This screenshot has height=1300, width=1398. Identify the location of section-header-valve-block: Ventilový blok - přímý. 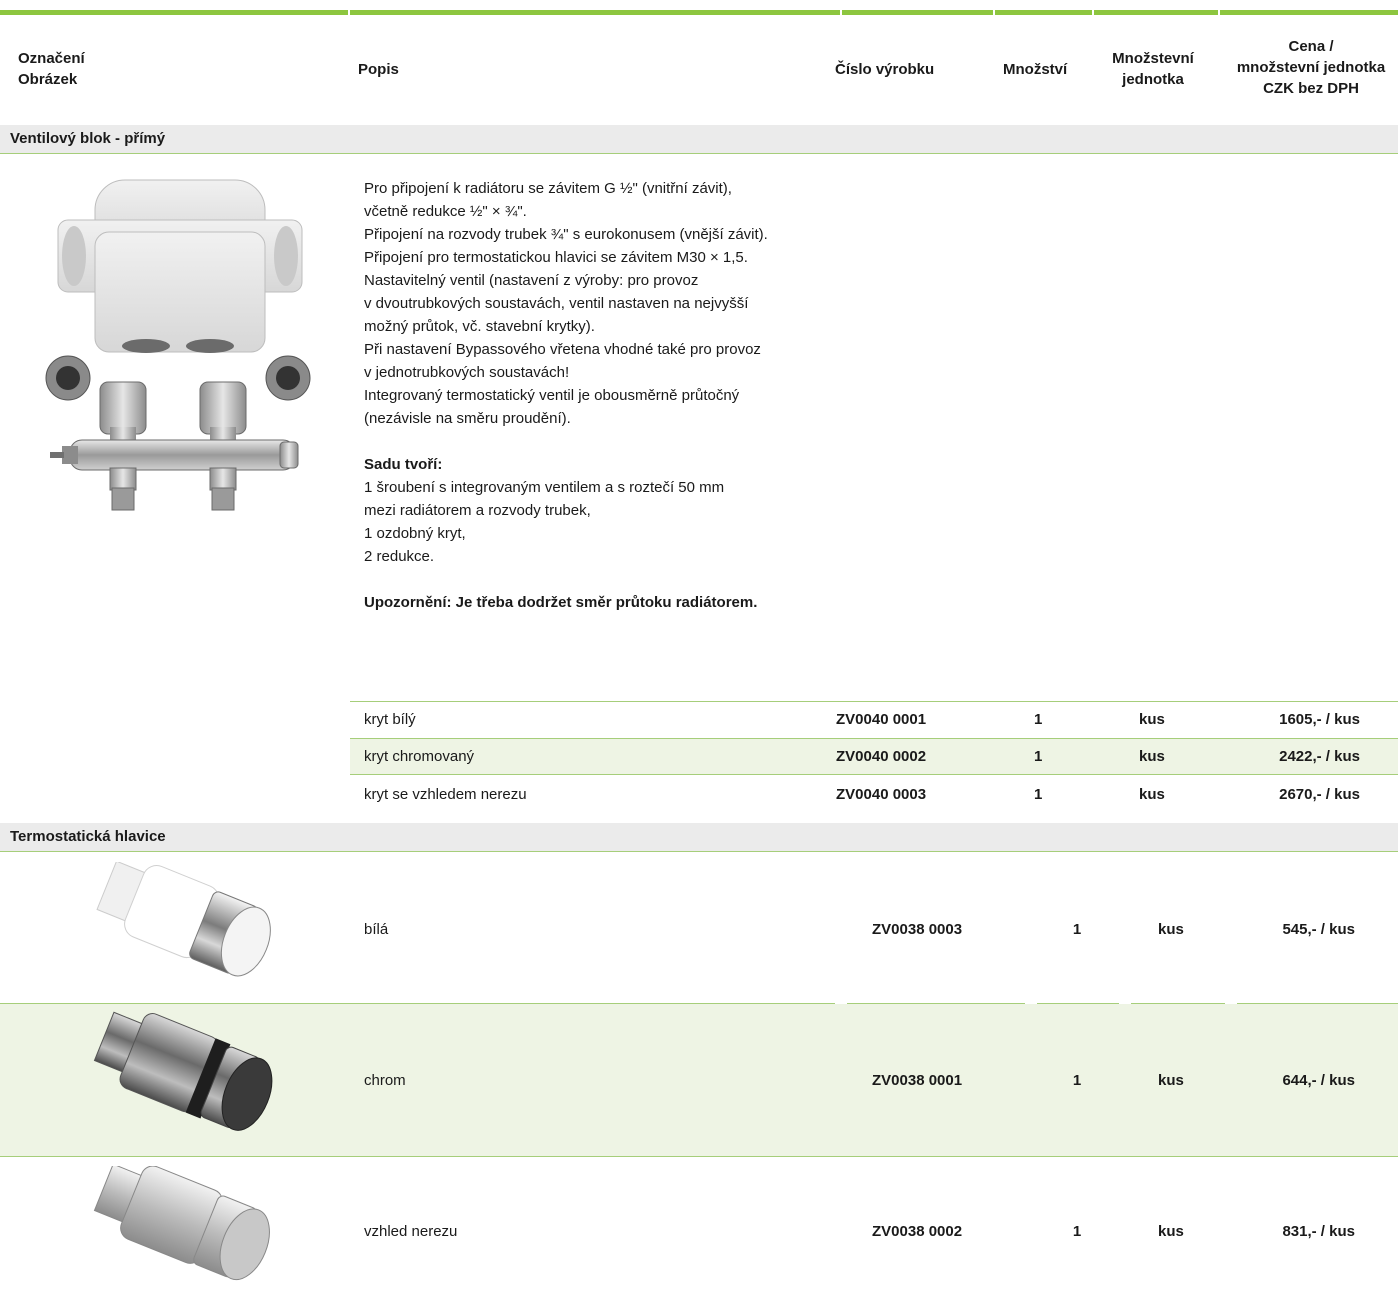
(699, 139).